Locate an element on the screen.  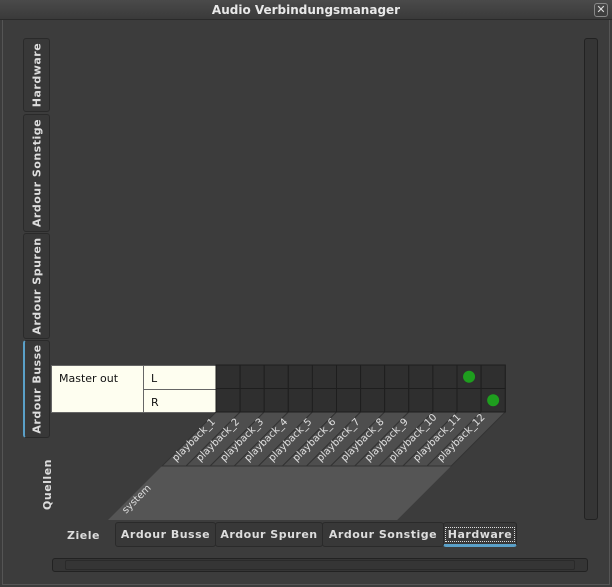
tab-label: Ardour Spuren is located at coordinates (269, 534).